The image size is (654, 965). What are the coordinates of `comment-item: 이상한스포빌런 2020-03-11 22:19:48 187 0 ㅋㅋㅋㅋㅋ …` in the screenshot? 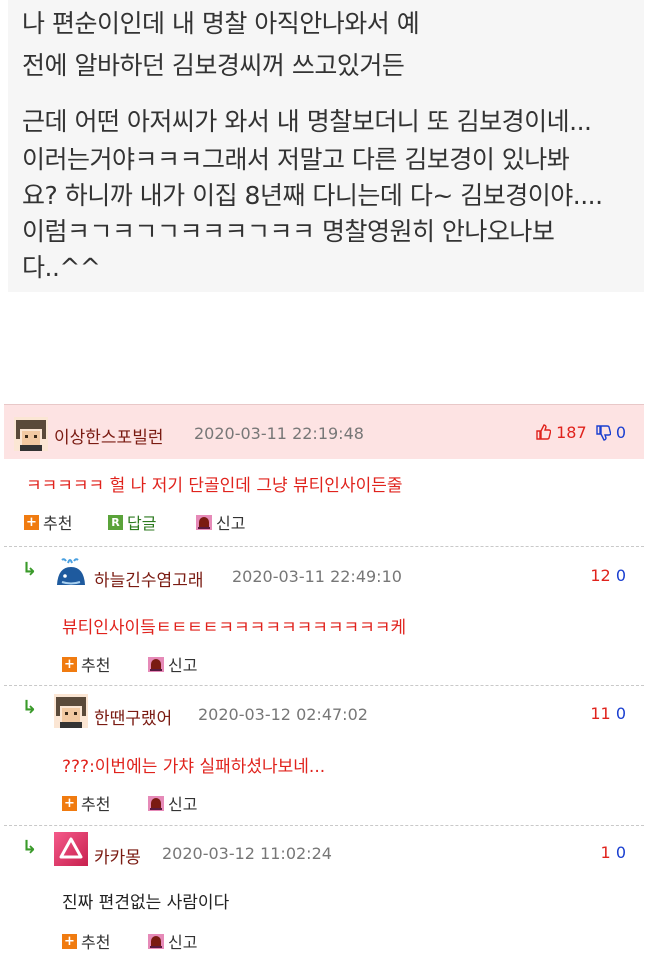 It's located at (324, 475).